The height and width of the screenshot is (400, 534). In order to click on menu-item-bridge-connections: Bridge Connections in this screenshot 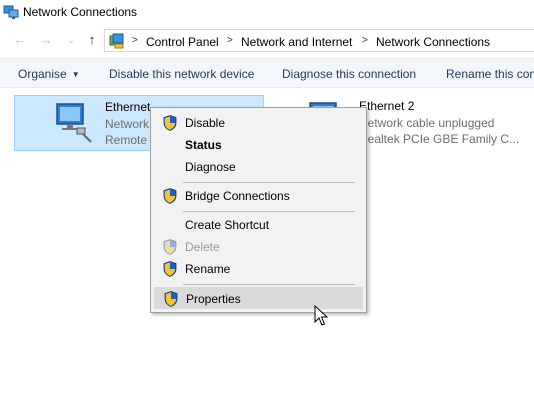, I will do `click(258, 196)`.